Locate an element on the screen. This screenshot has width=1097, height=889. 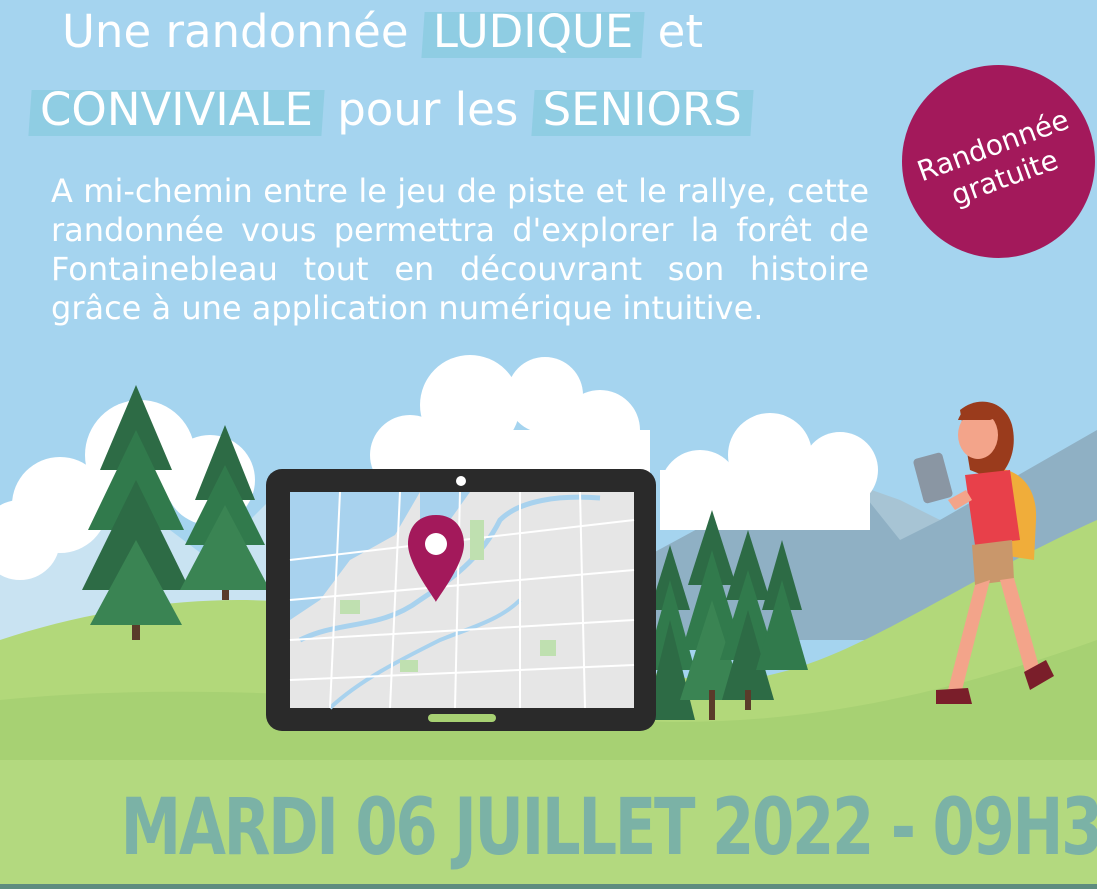
title-highlight-text: LUDIQUE is located at coordinates (533, 31).